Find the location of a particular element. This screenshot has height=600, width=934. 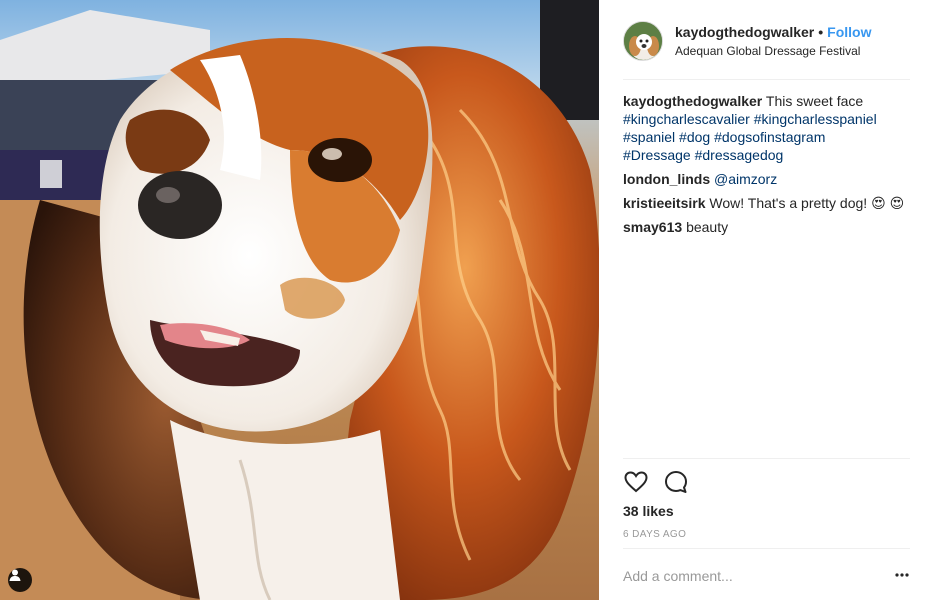

comment-username: kristieeitsirk is located at coordinates (664, 203).